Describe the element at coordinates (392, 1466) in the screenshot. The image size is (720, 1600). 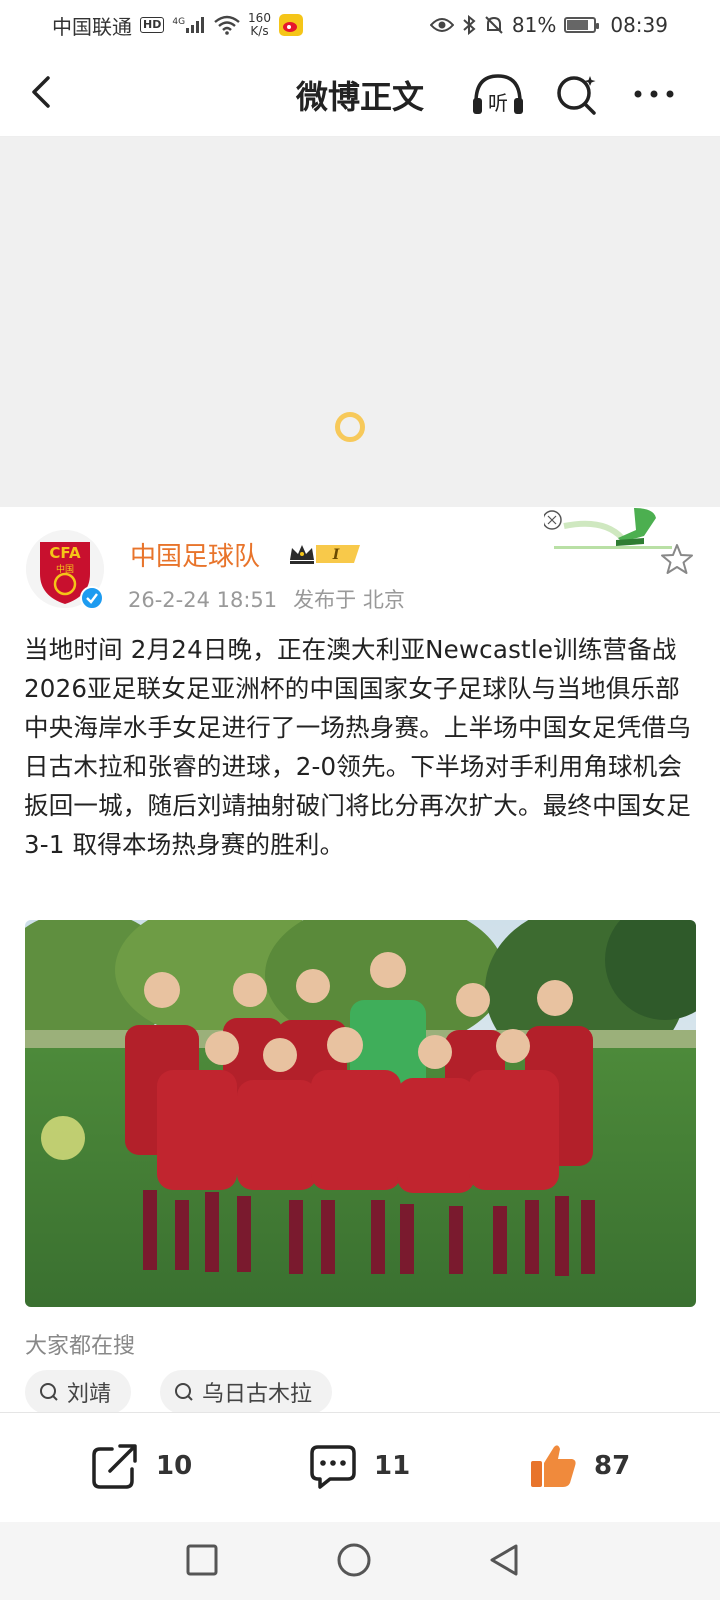
I see `comment-count: 11` at that location.